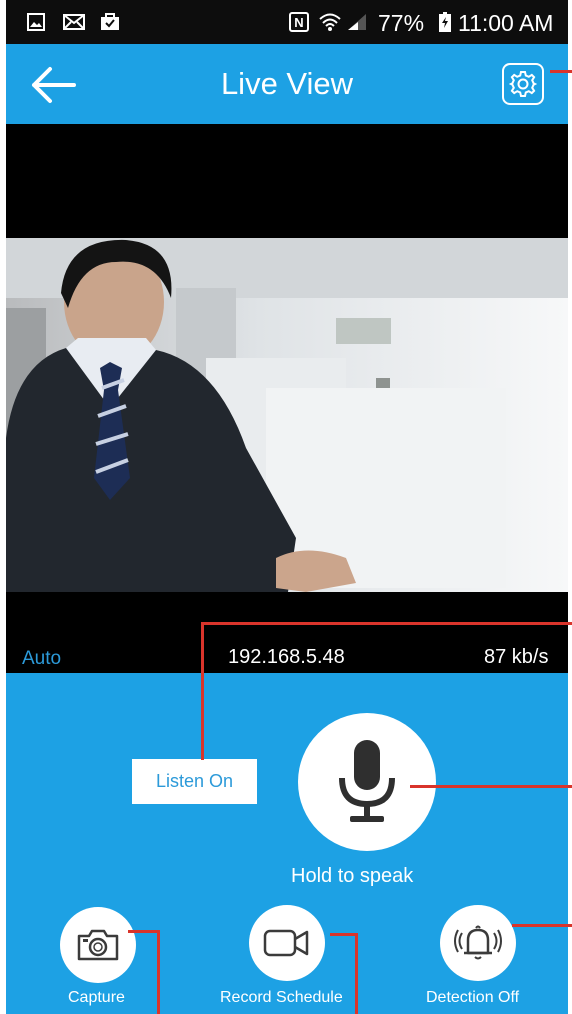  What do you see at coordinates (516, 657) in the screenshot?
I see `bitrate-readout: 87 kb/s` at bounding box center [516, 657].